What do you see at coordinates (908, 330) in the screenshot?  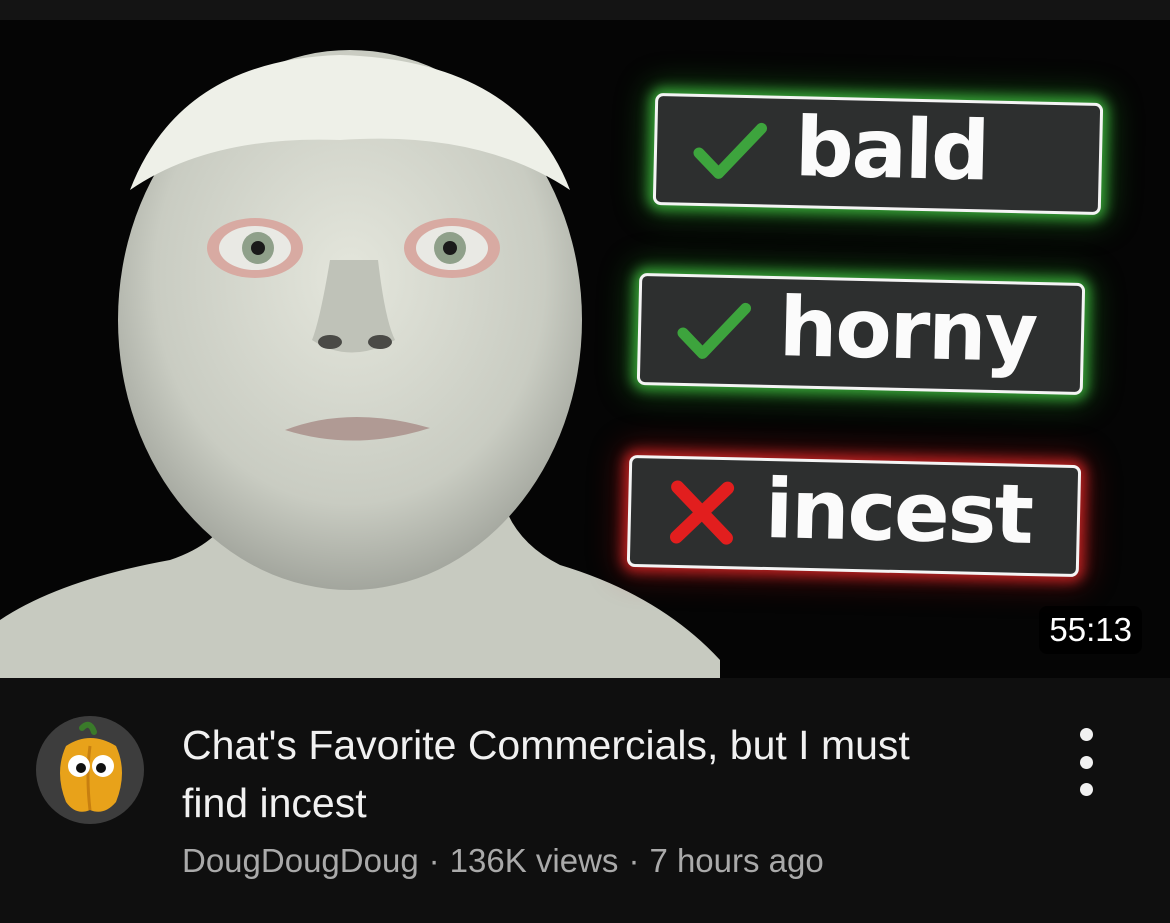 I see `tag-label: horny` at bounding box center [908, 330].